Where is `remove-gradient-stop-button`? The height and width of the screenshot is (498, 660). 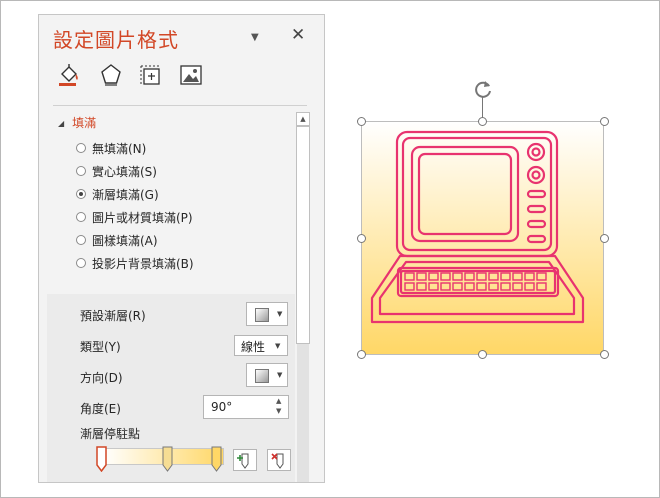 remove-gradient-stop-button is located at coordinates (279, 460).